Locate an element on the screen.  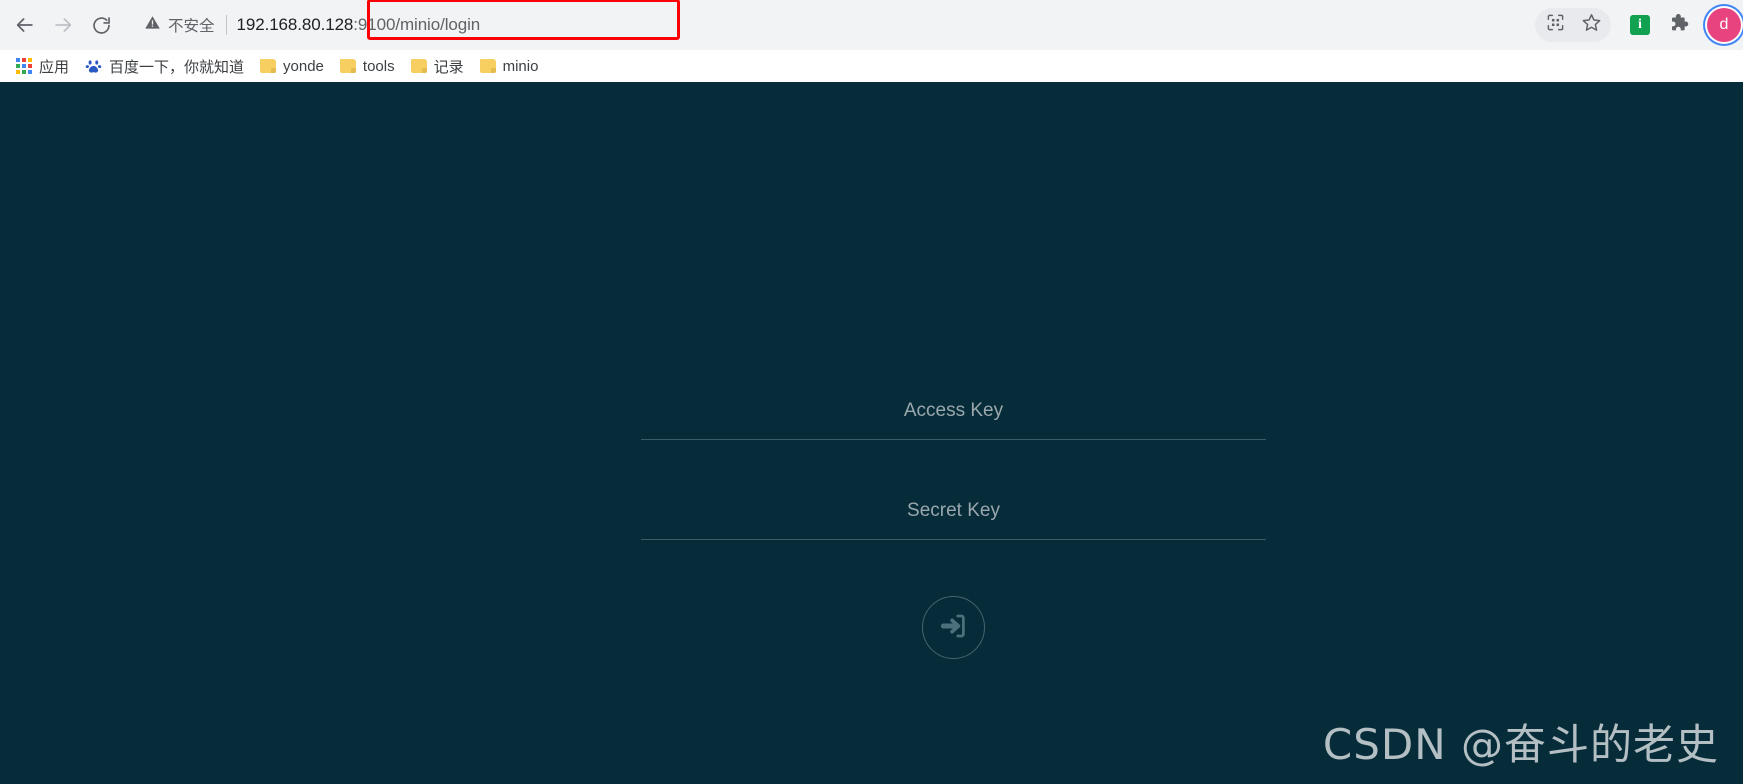
info-extension-icon: i is located at coordinates (1640, 25).